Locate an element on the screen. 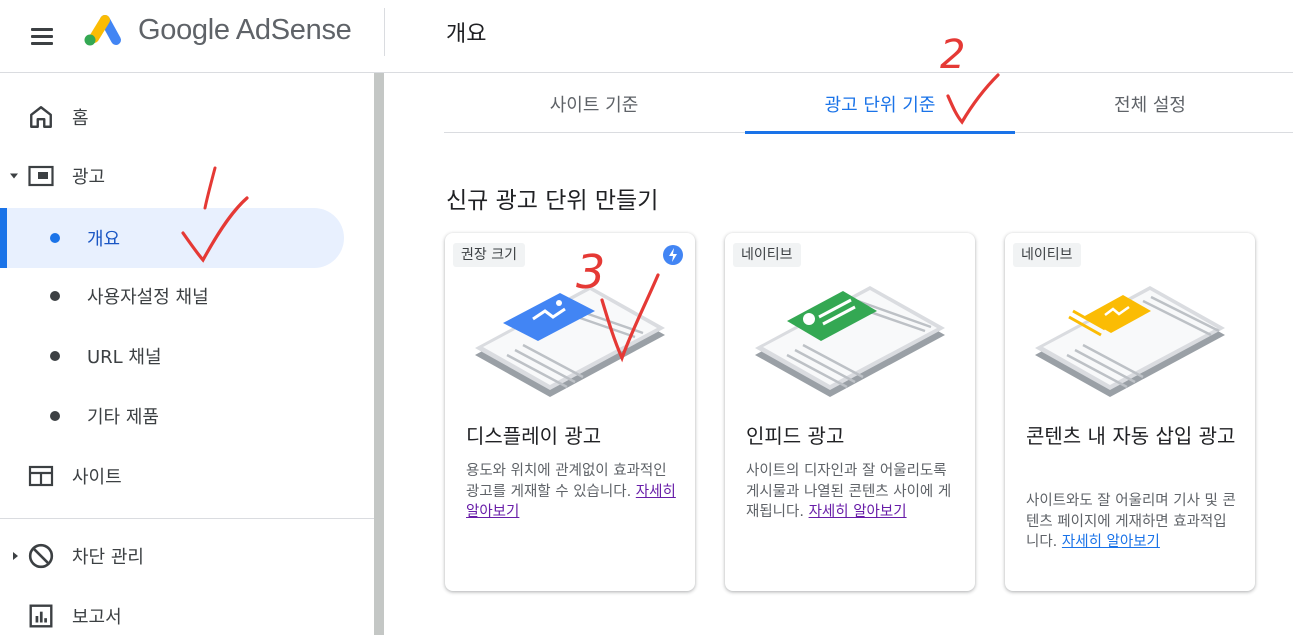 The width and height of the screenshot is (1293, 635). sidebar-item-label: 기타 제품 is located at coordinates (123, 417).